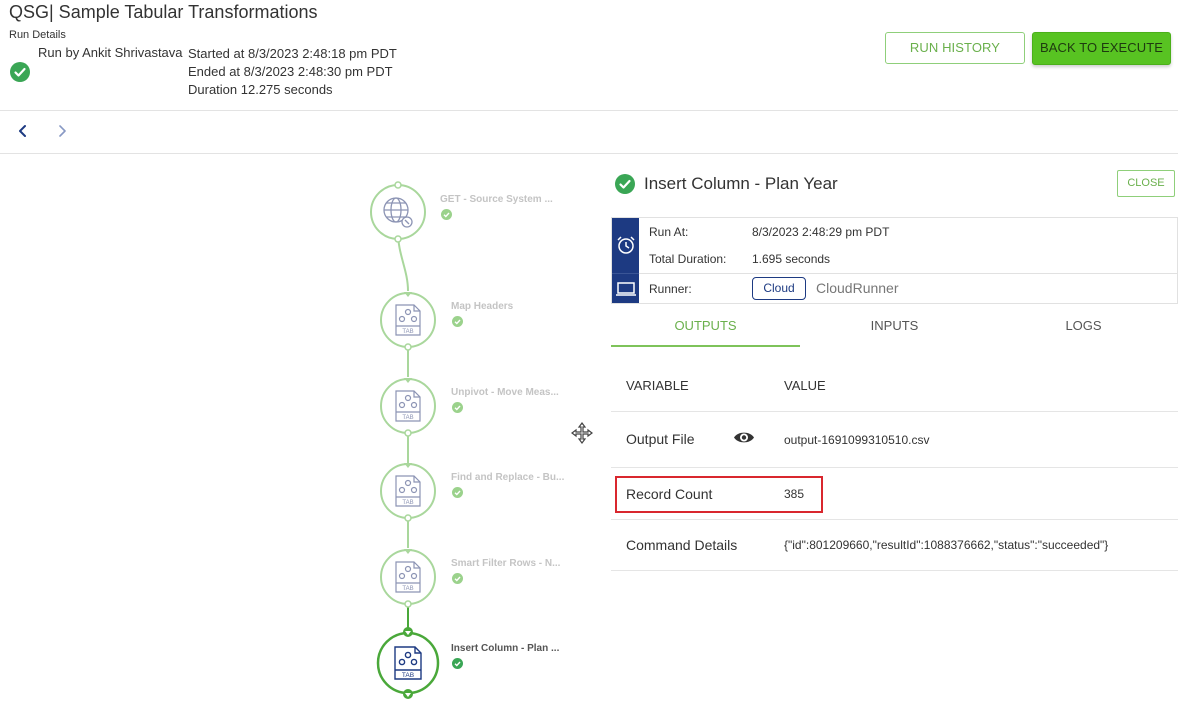  What do you see at coordinates (405, 440) in the screenshot?
I see `flow-diagram: TAB TAB TAB TAB TAB` at bounding box center [405, 440].